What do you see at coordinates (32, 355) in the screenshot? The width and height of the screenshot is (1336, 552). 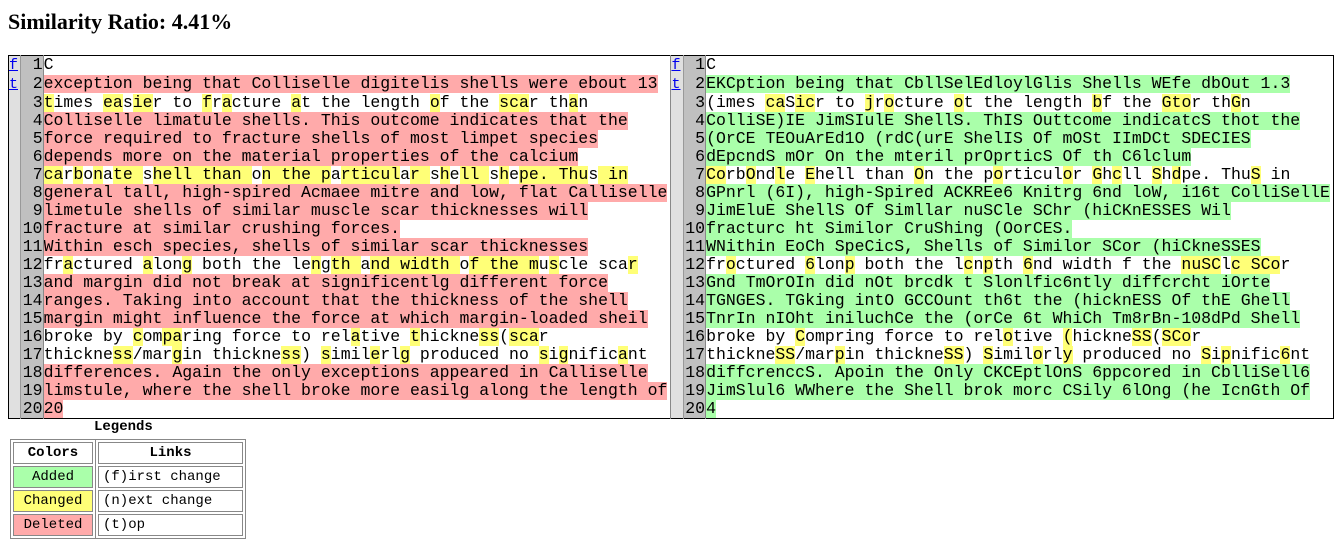 I see `line-number: 17` at bounding box center [32, 355].